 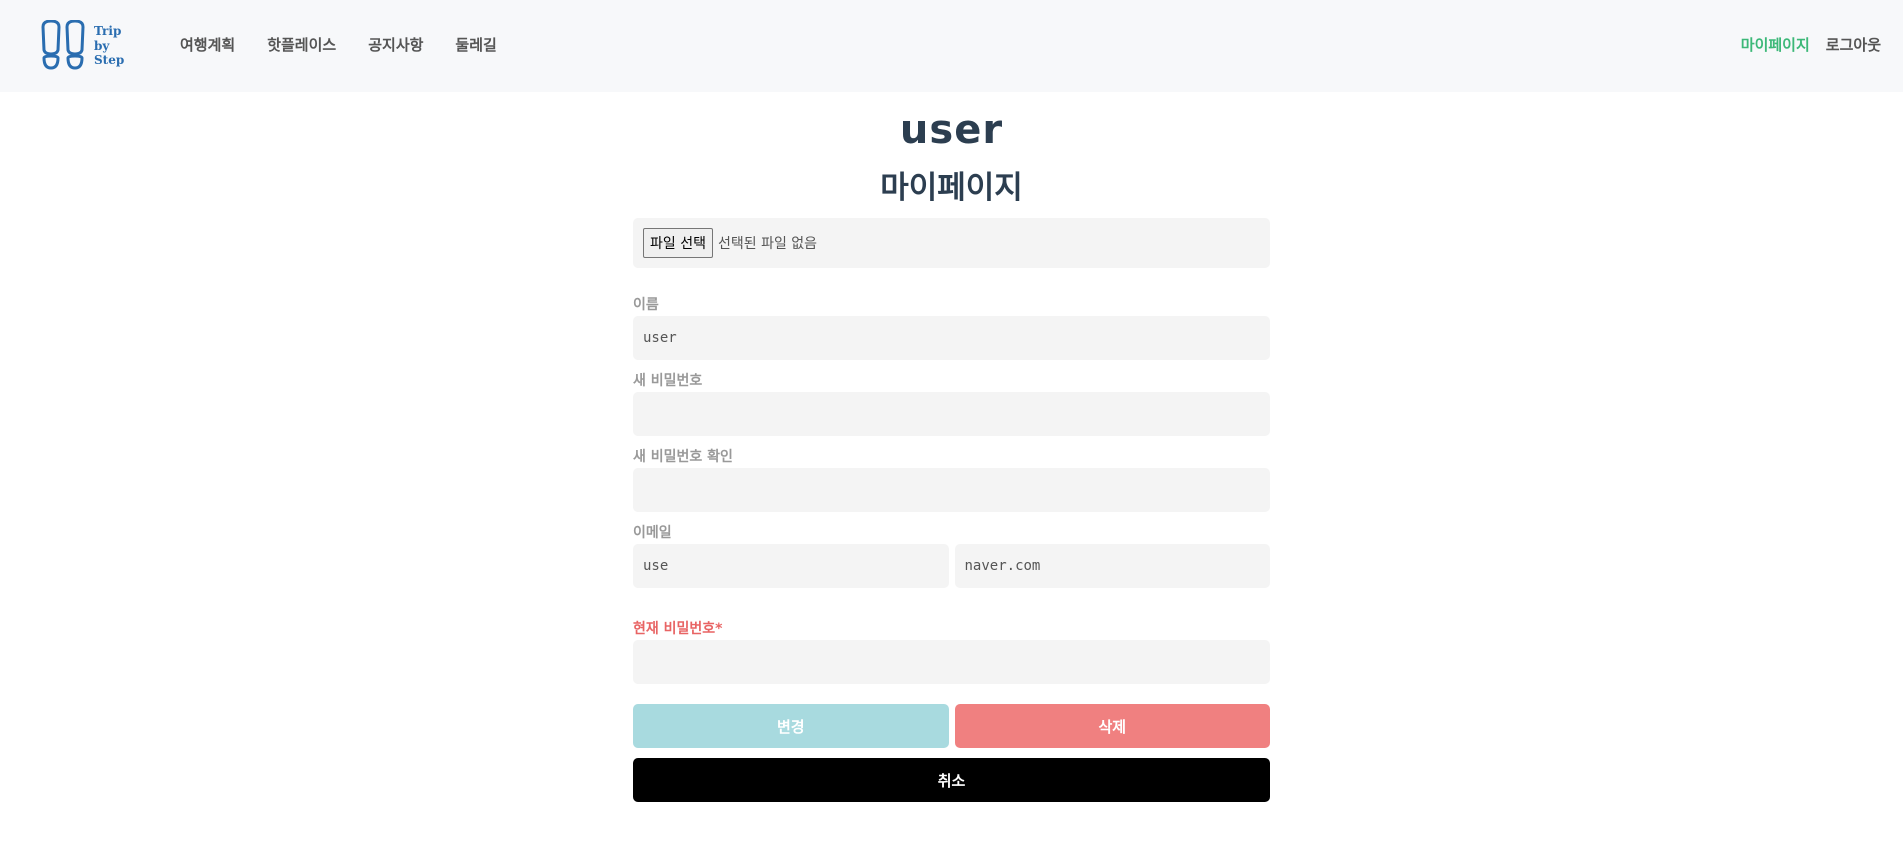 I want to click on nav-item-mypage: 마이페이지, so click(x=1775, y=44).